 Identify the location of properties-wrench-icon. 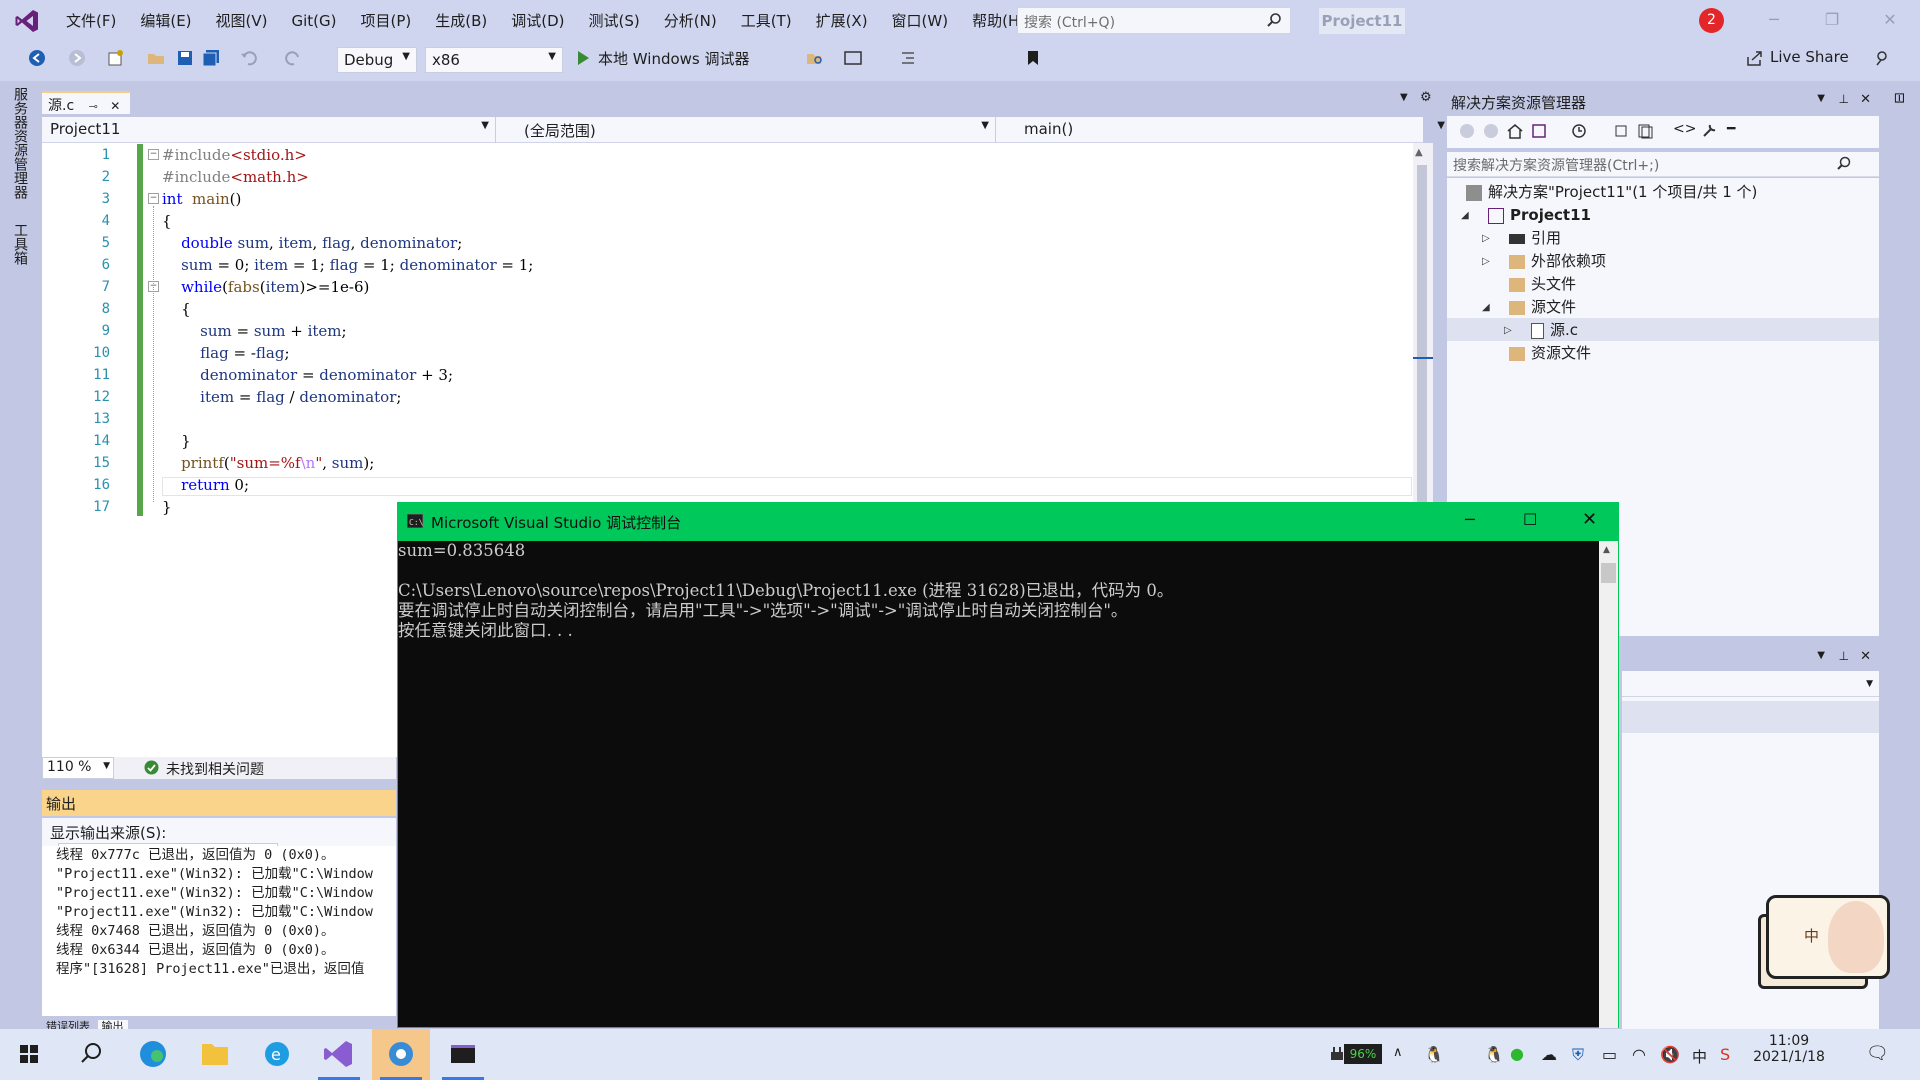
(1709, 131).